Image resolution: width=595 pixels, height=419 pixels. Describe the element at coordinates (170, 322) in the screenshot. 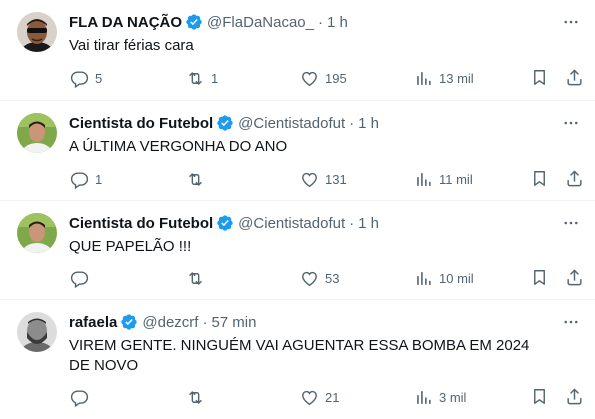

I see `user-handle: @dezcrf` at that location.